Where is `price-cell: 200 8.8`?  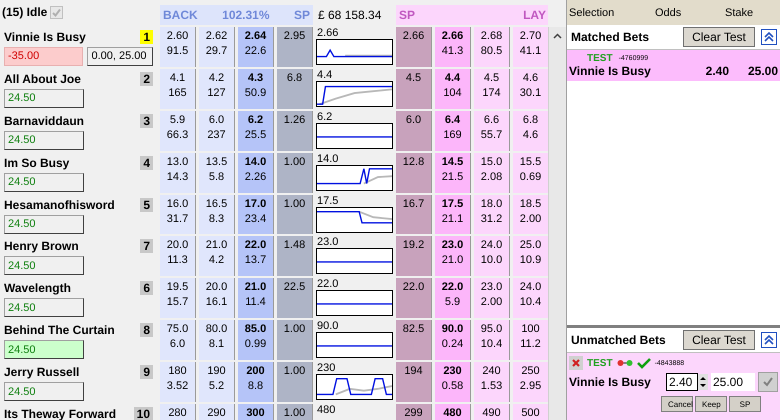 price-cell: 200 8.8 is located at coordinates (256, 382).